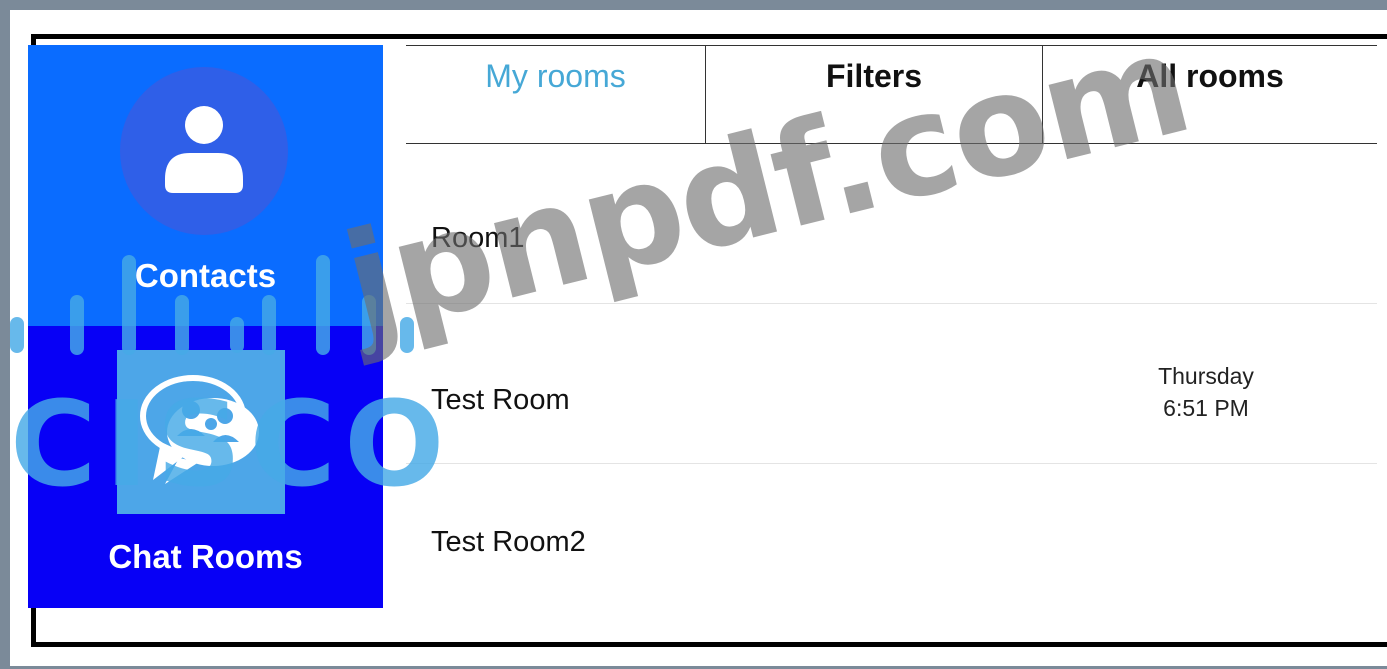  I want to click on contacts-avatar-circle, so click(204, 151).